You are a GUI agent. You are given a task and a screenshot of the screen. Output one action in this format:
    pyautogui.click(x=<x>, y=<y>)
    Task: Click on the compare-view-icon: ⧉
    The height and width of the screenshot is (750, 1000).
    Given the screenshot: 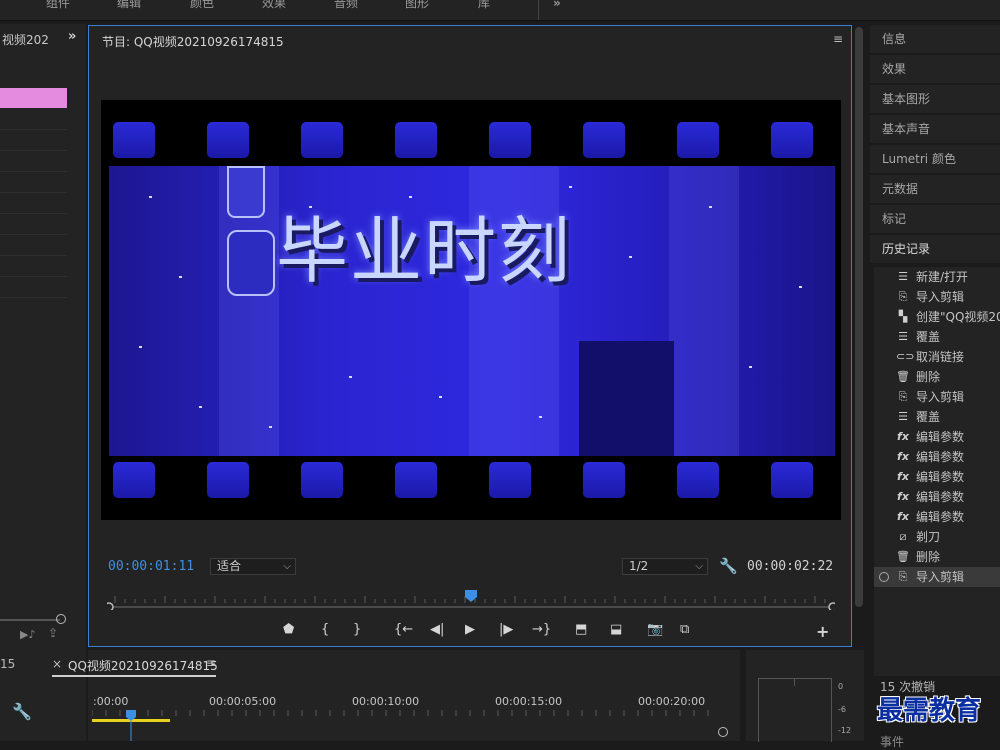 What is the action you would take?
    pyautogui.click(x=684, y=629)
    